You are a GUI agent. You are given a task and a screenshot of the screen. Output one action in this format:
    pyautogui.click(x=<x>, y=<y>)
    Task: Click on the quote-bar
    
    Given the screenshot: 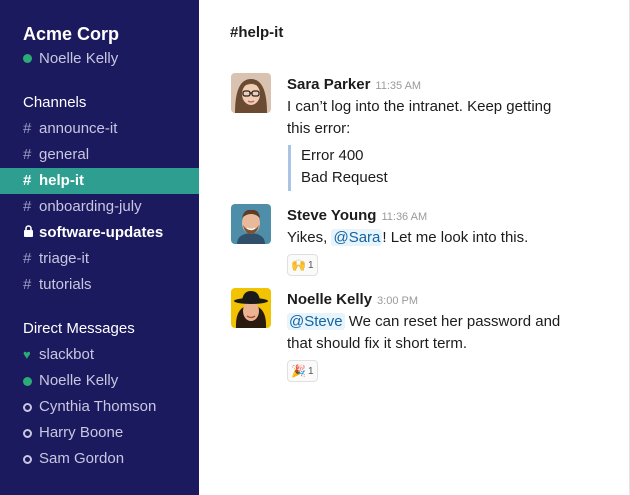 What is the action you would take?
    pyautogui.click(x=289, y=168)
    